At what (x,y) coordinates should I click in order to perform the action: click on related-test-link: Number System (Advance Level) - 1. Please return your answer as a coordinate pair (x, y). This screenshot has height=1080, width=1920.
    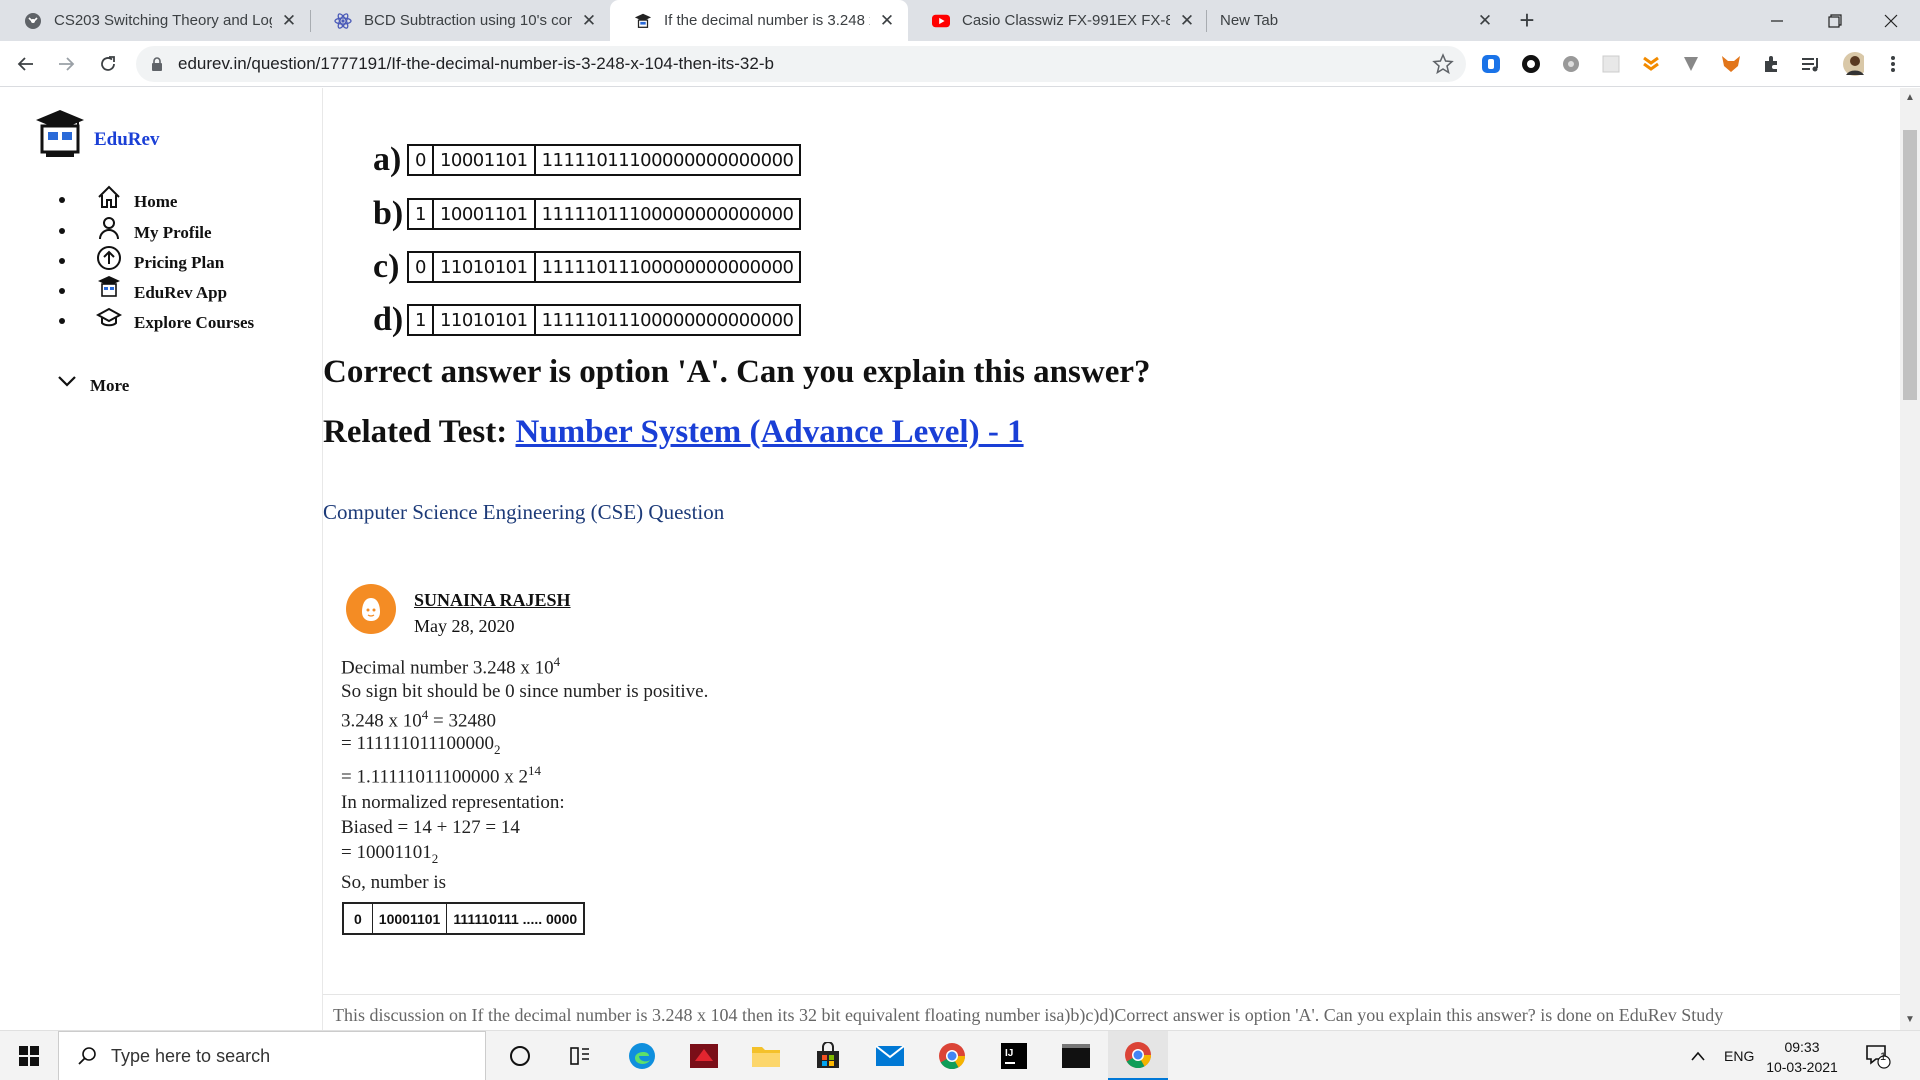
    Looking at the image, I should click on (770, 432).